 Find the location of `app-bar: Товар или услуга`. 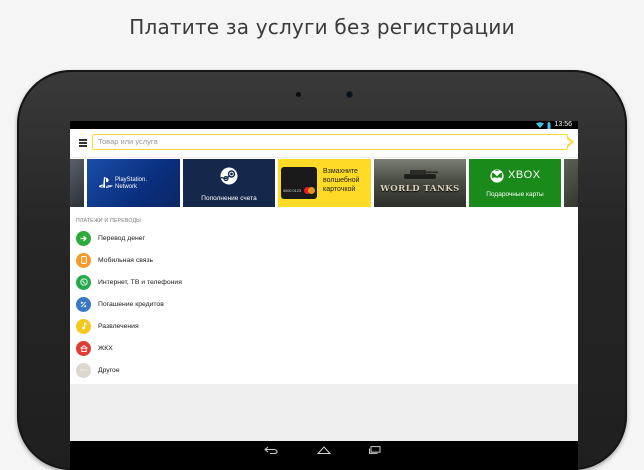

app-bar: Товар или услуга is located at coordinates (324, 143).